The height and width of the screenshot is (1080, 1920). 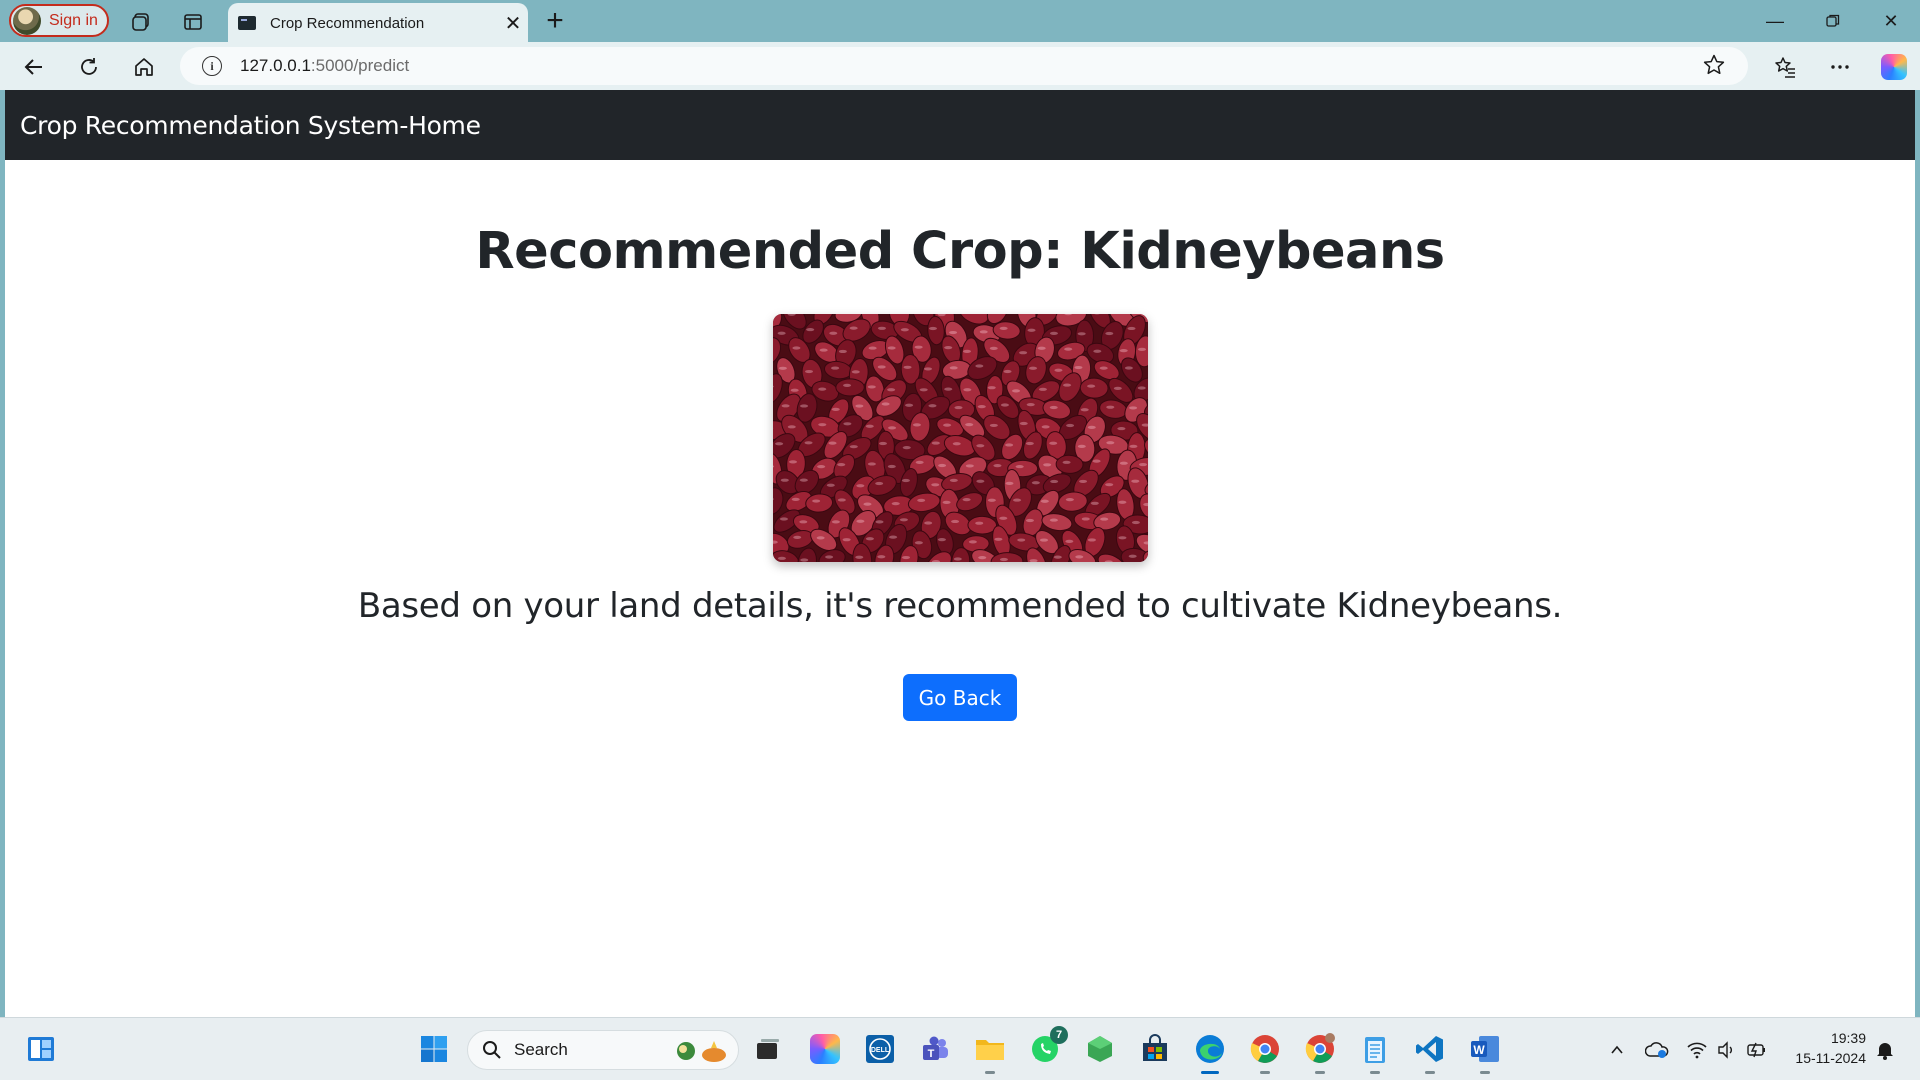 What do you see at coordinates (960, 1048) in the screenshot?
I see `taskbar: Search DELL T 7 W 19:39 15-11-2024` at bounding box center [960, 1048].